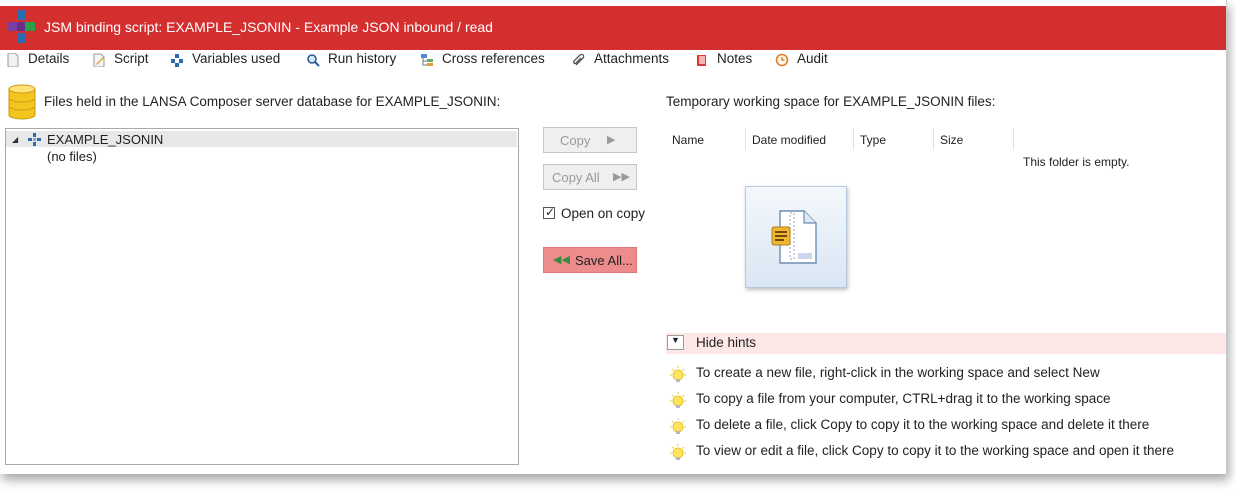 This screenshot has height=504, width=1236. What do you see at coordinates (261, 139) in the screenshot?
I see `tree-root-row: ◢ EXAMPLE_JSONIN` at bounding box center [261, 139].